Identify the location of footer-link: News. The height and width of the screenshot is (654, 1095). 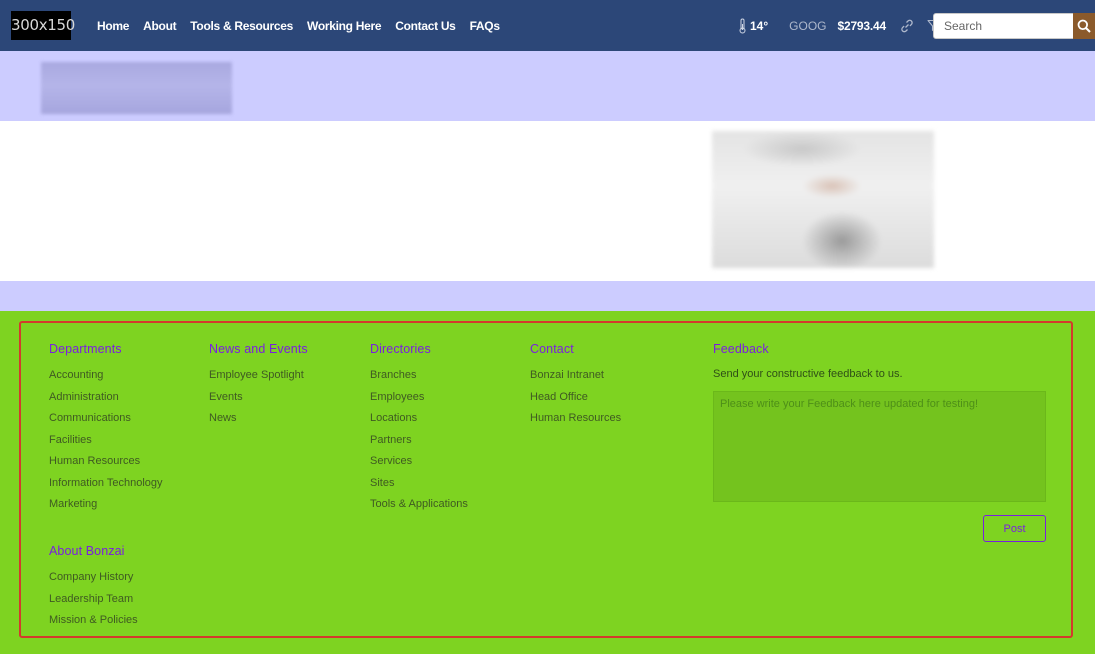
(258, 422).